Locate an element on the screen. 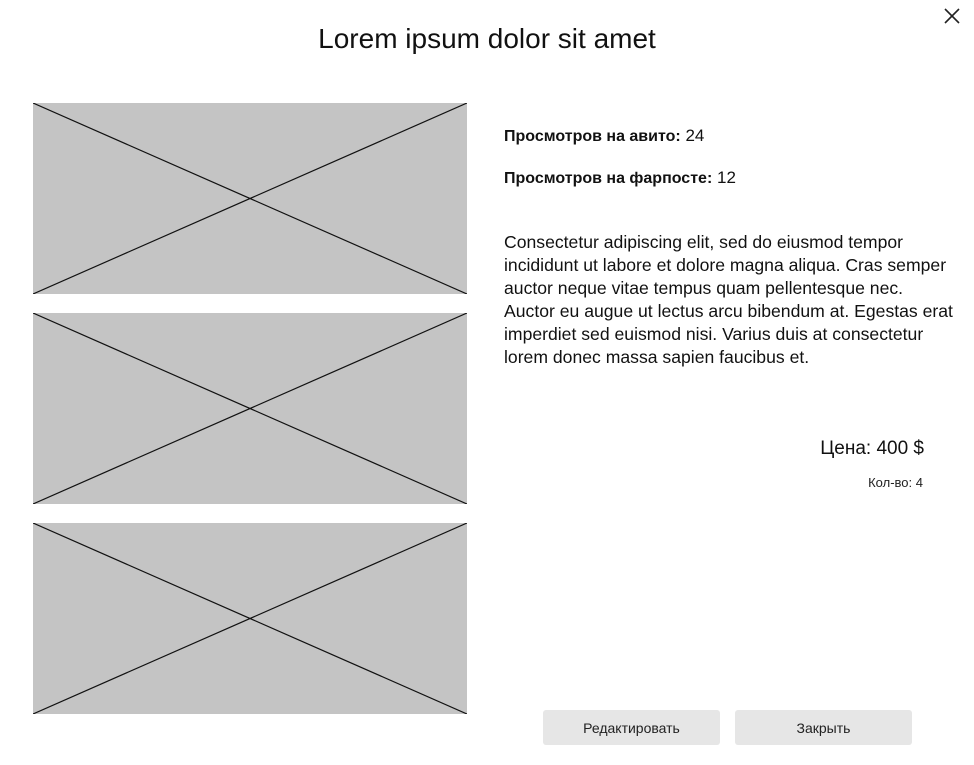 The width and height of the screenshot is (974, 765). farpost-views: Просмотров на фарпосте: 12 is located at coordinates (620, 178).